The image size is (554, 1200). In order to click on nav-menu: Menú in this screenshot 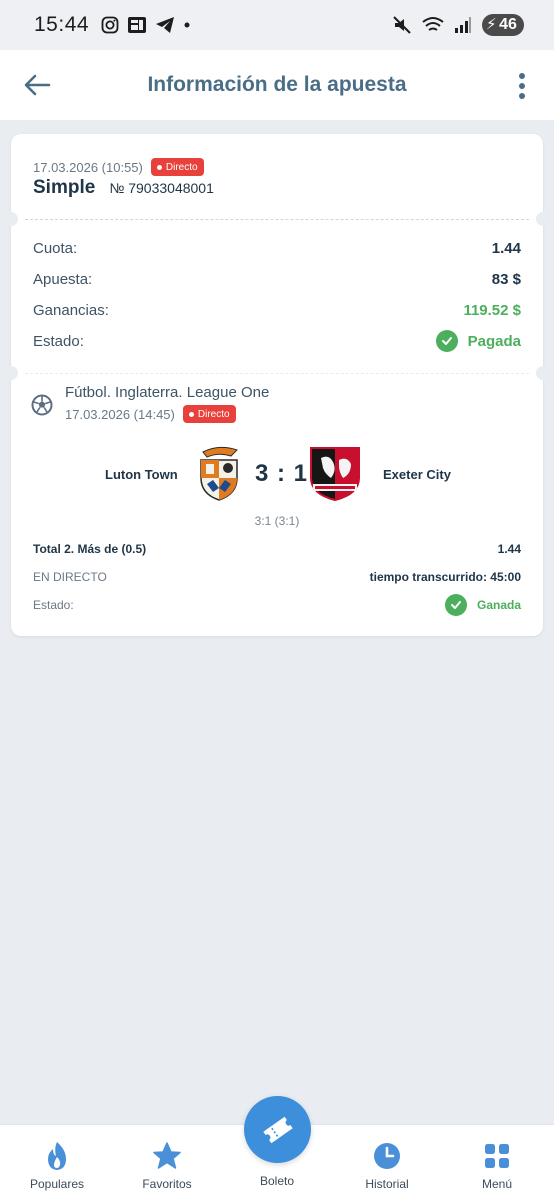, I will do `click(497, 1166)`.